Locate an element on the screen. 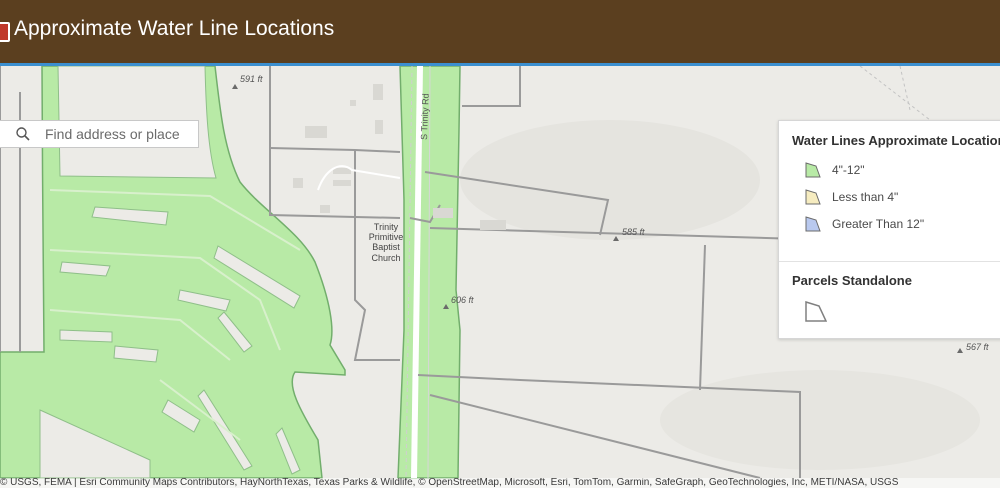 This screenshot has width=1000, height=488. legend-layer-title: Parcels Standalone is located at coordinates (852, 280).